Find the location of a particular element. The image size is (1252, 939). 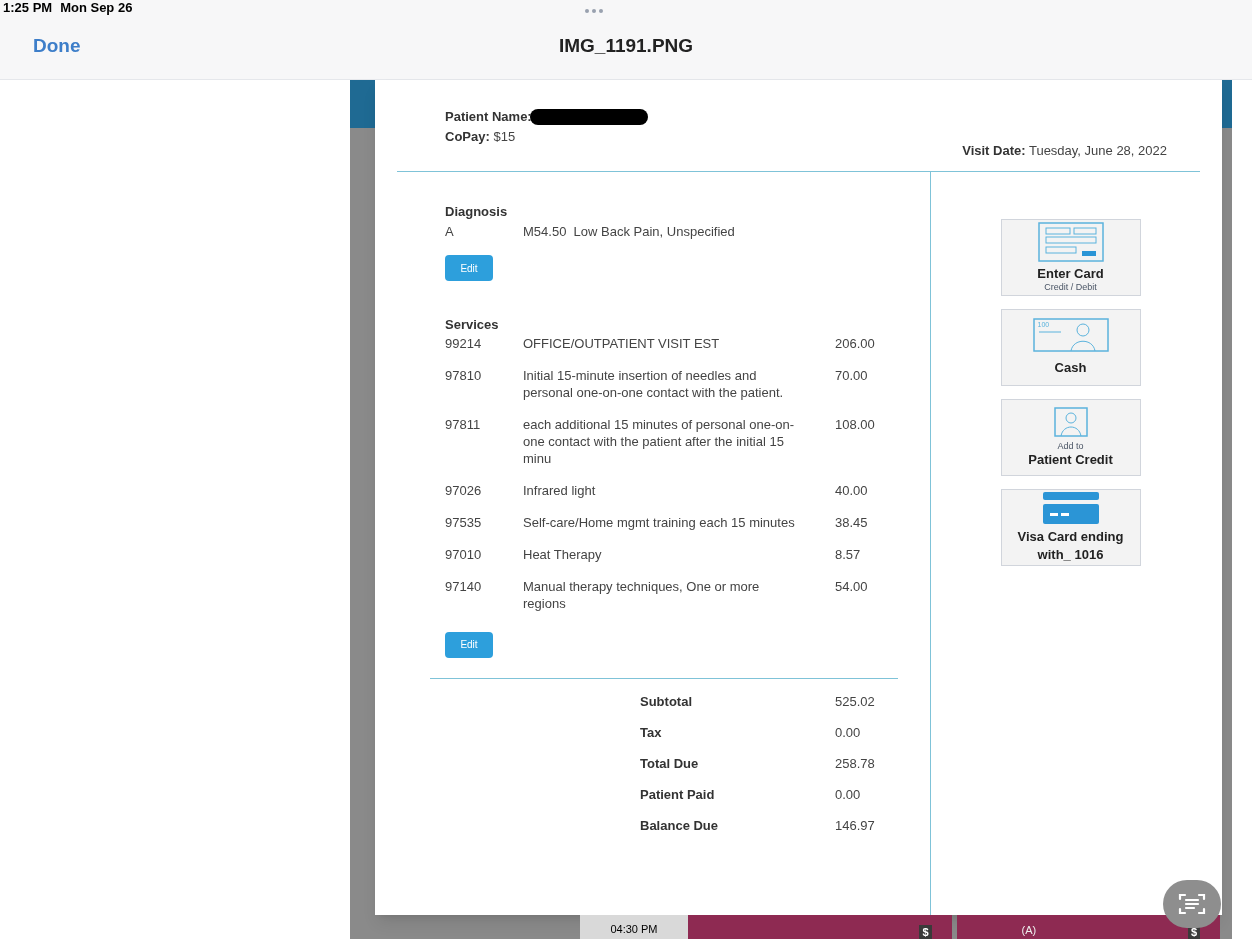

appointment-tag: (A) is located at coordinates (1029, 930).